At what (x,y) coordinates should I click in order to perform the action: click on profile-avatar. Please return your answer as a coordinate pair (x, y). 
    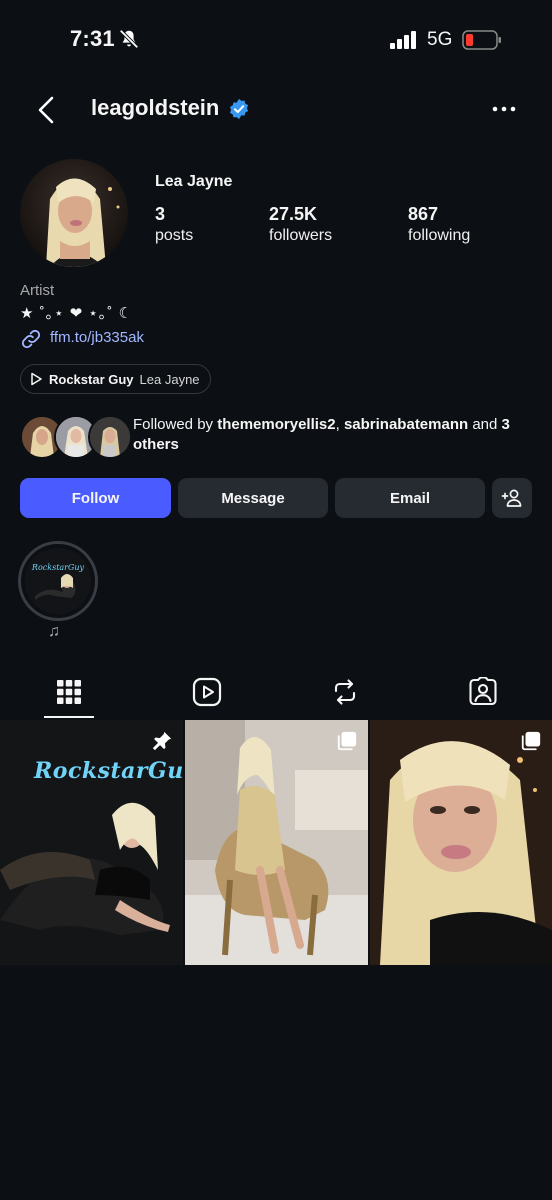
    Looking at the image, I should click on (74, 213).